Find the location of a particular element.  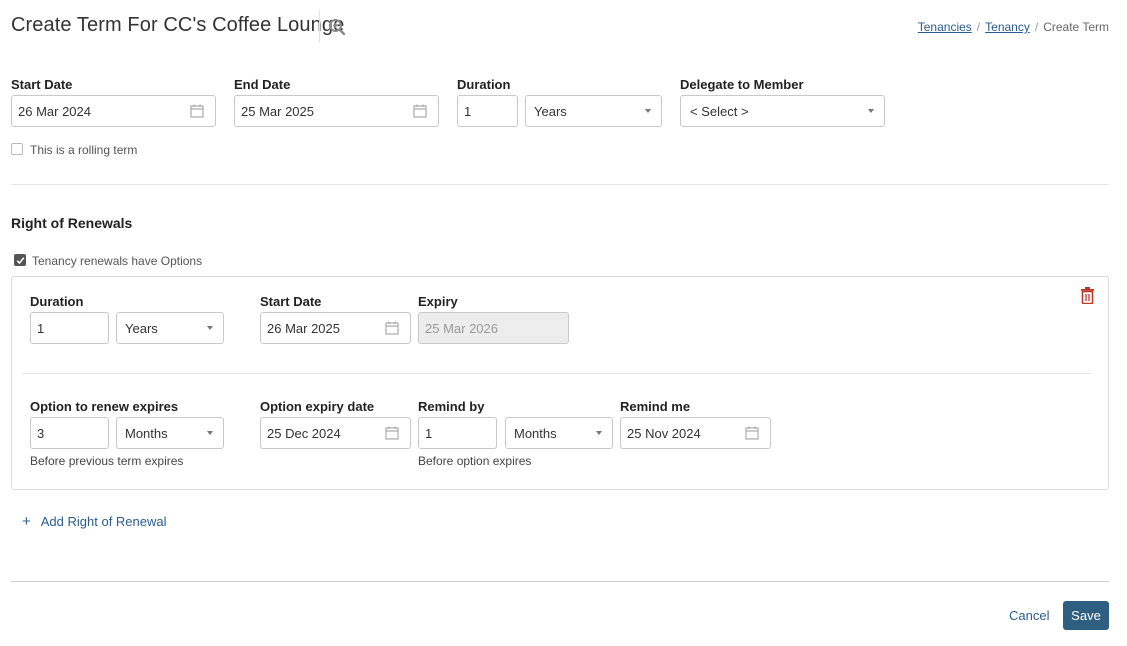

start-date-value: 26 Mar 2024 is located at coordinates (54, 111).